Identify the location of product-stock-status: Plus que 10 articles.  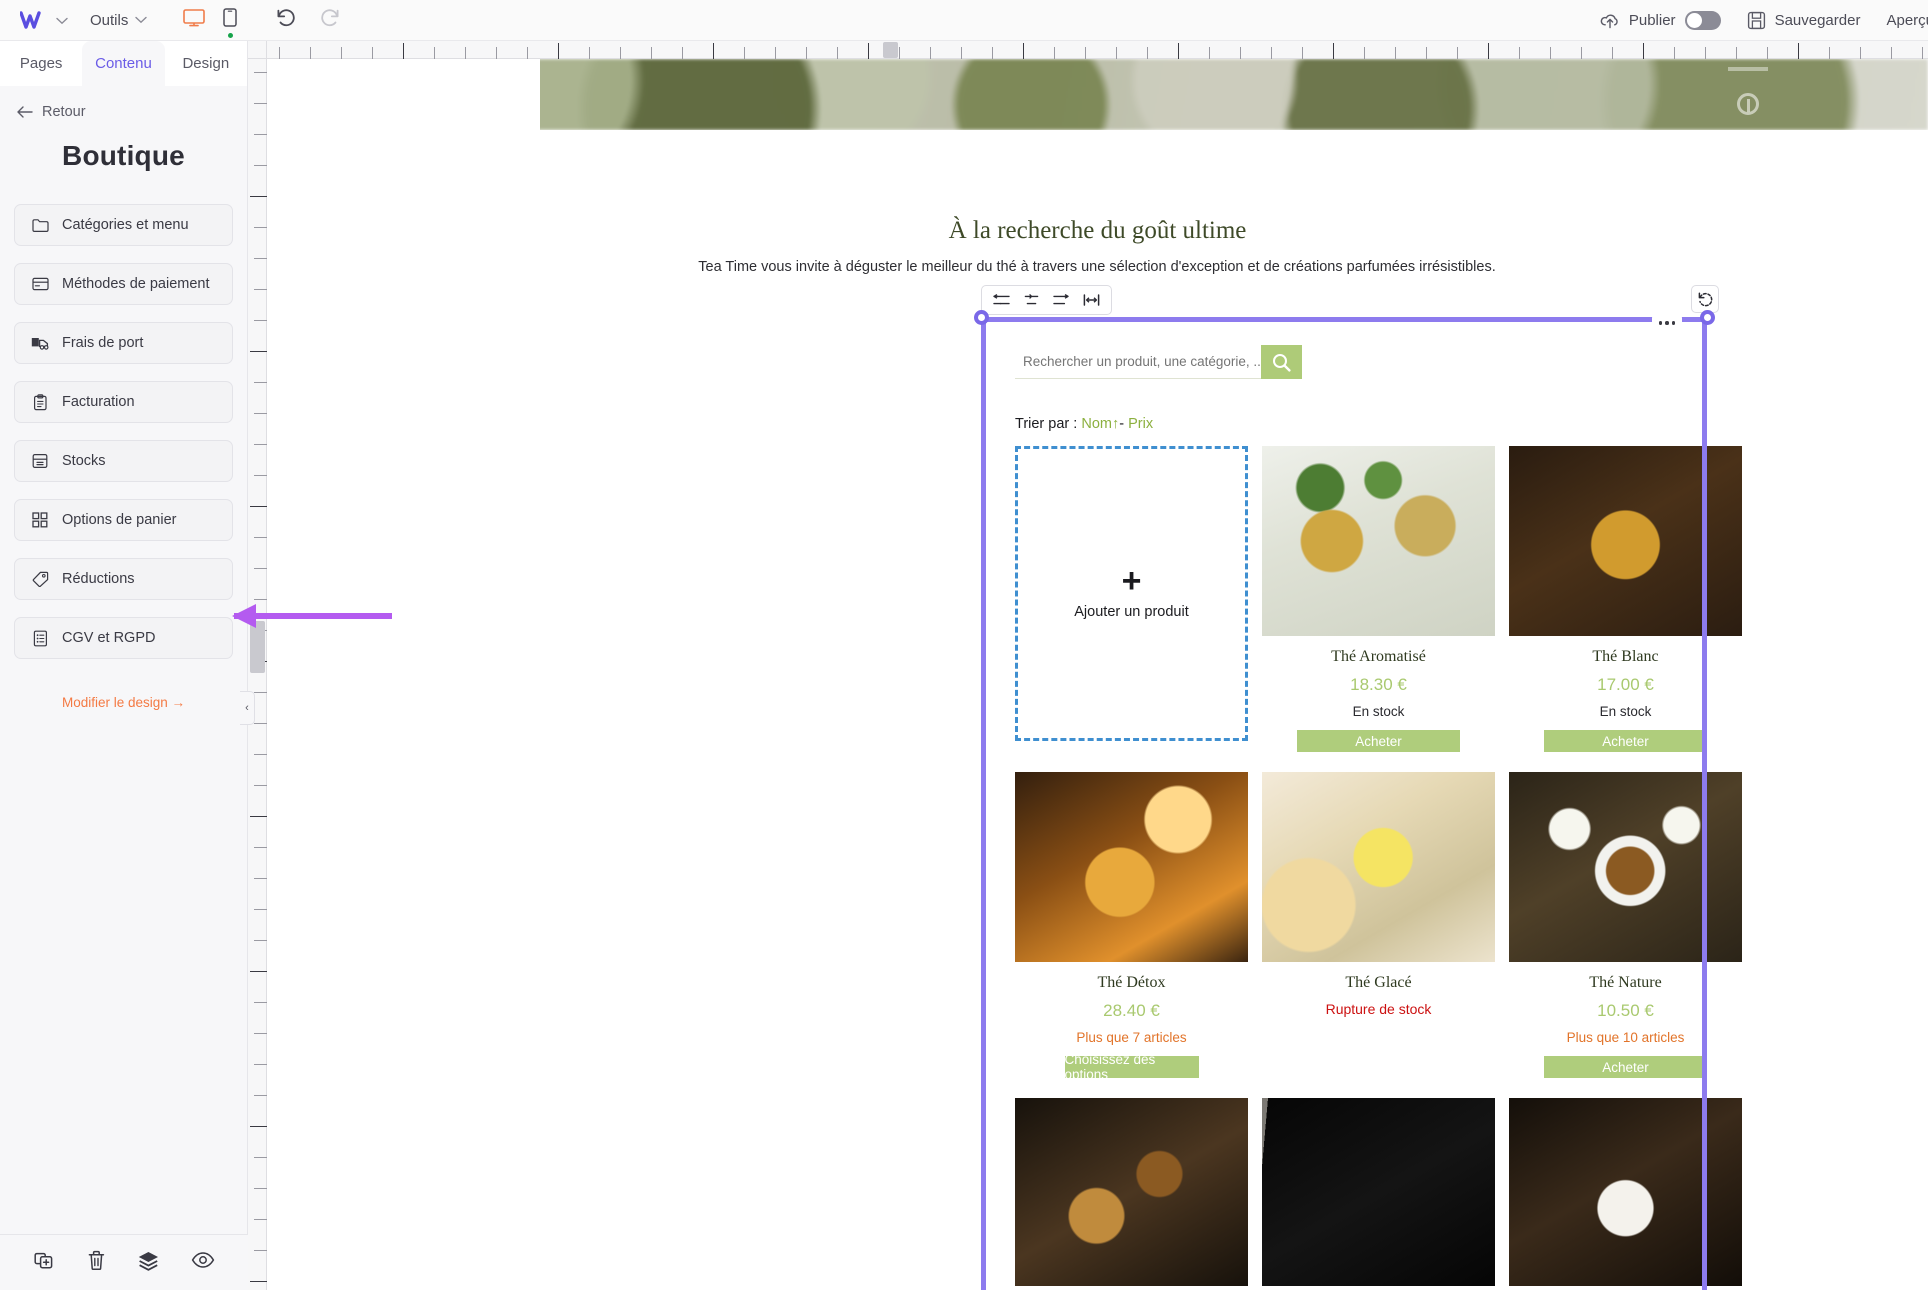
(1625, 1037).